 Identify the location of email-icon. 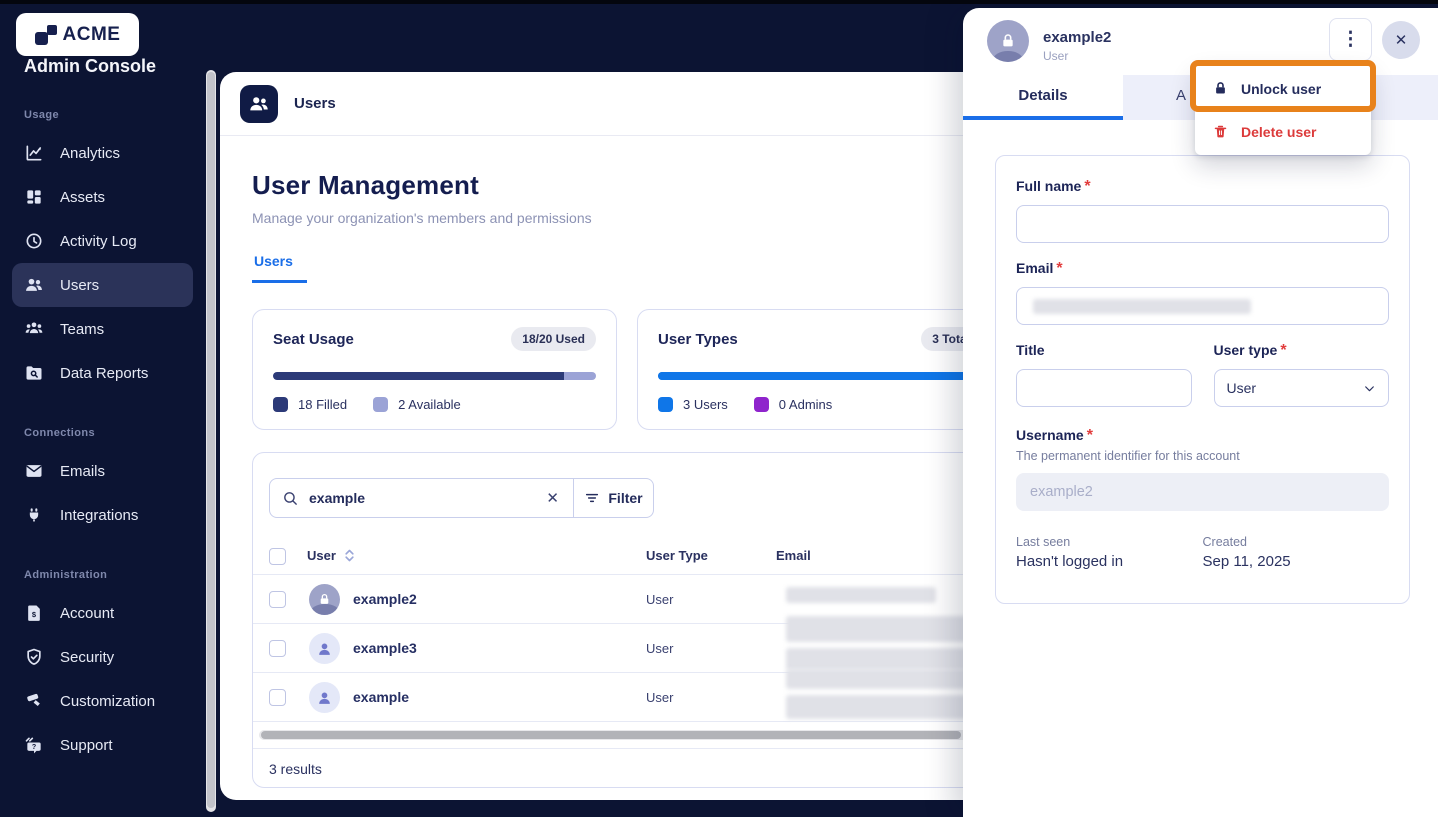
(34, 471).